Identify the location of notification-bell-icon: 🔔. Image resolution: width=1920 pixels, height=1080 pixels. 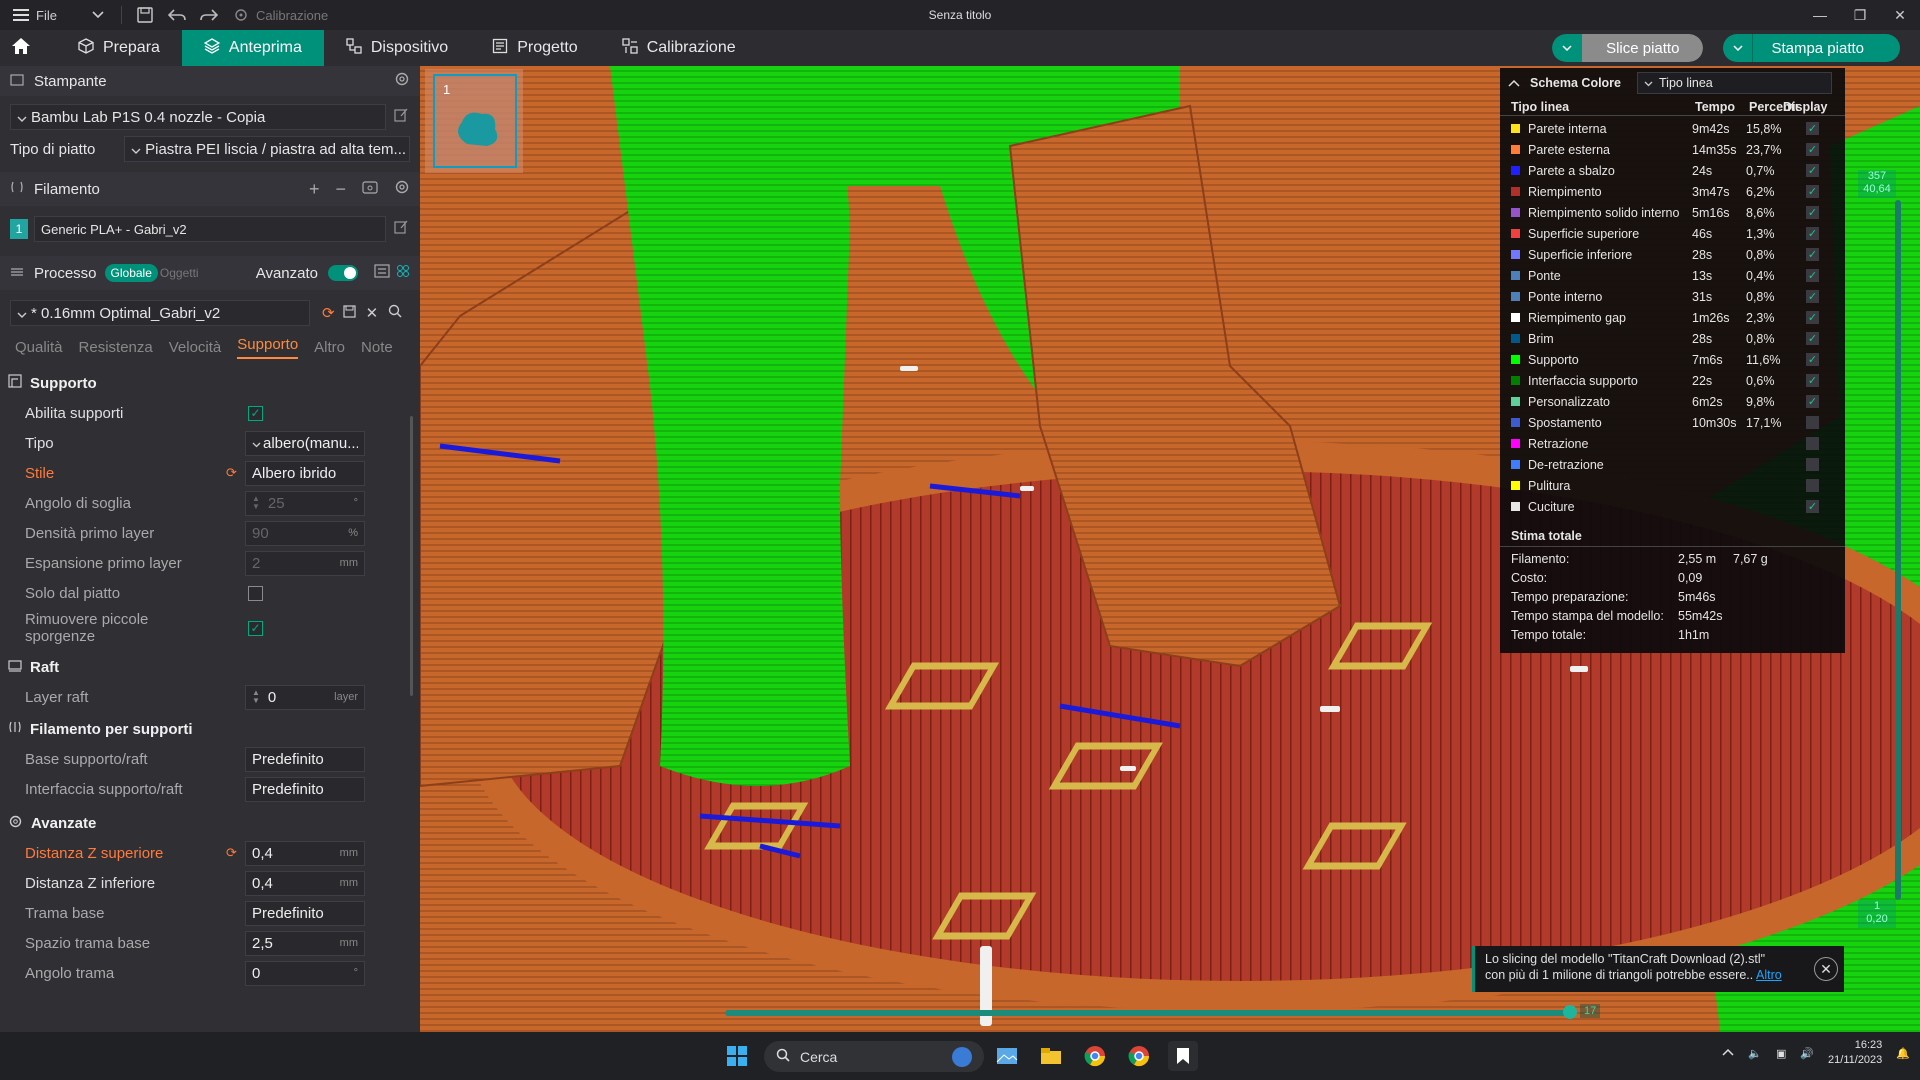
(1903, 1053).